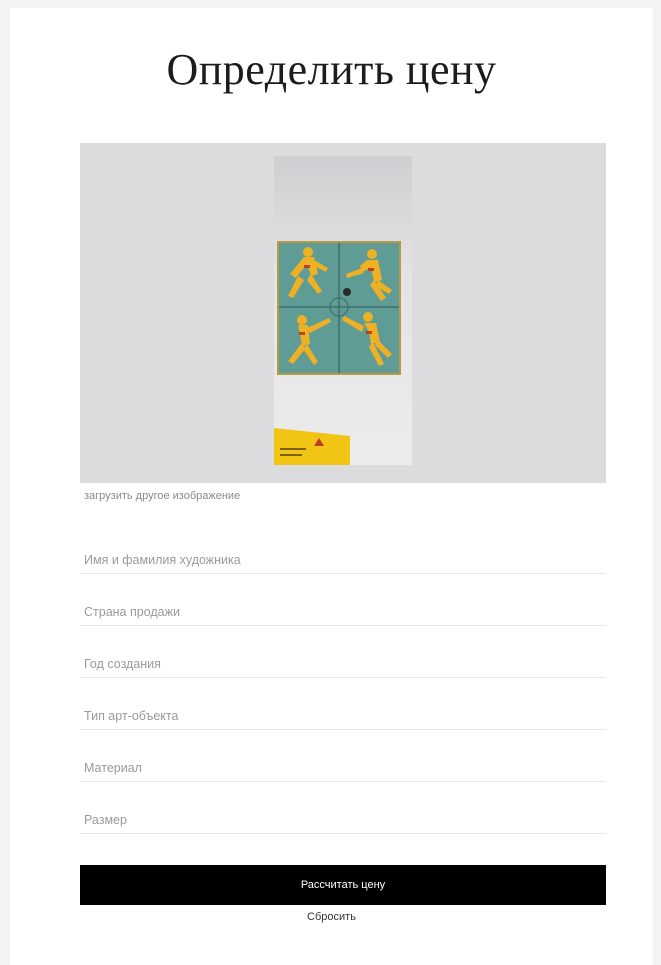 This screenshot has width=661, height=965. I want to click on sale-country-input, so click(339, 612).